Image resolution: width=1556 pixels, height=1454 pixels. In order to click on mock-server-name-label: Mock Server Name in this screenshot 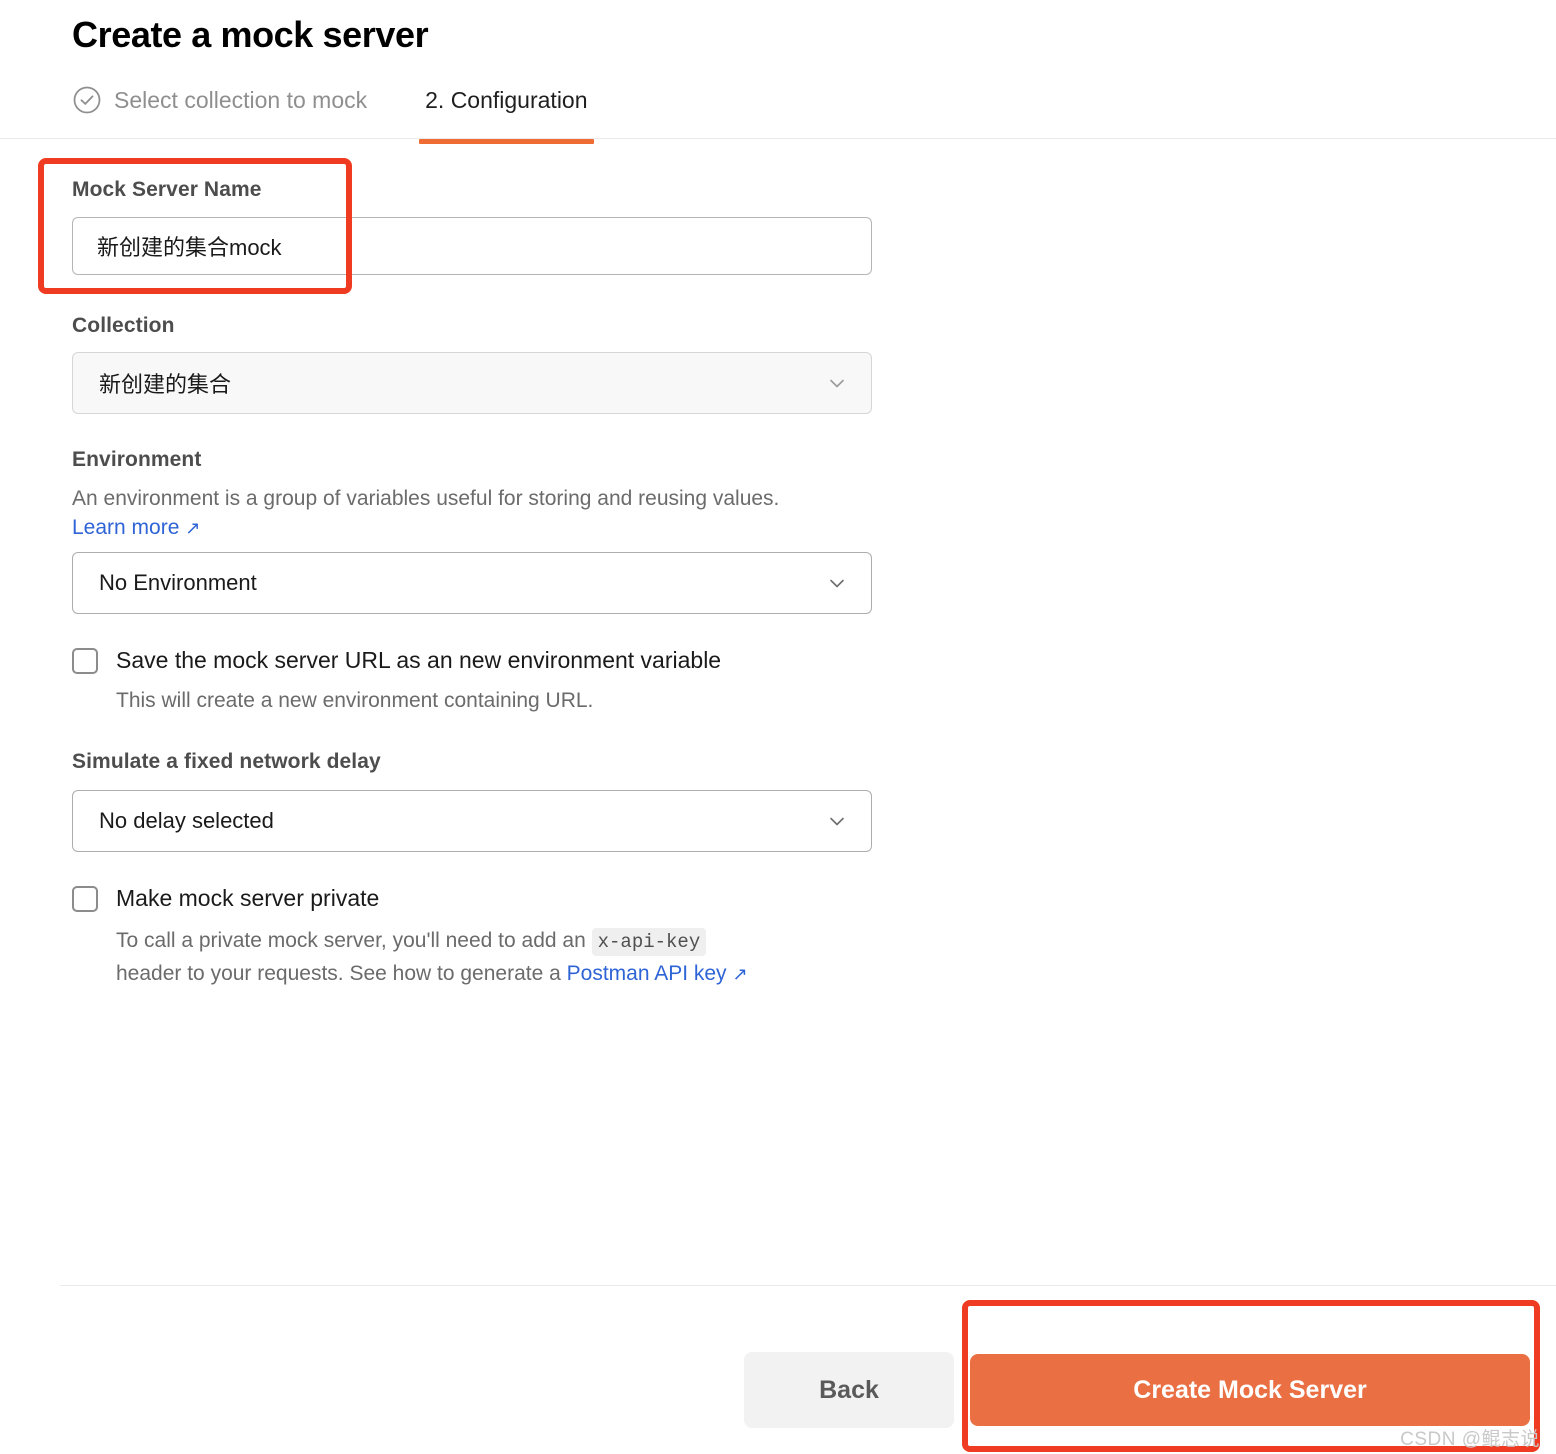, I will do `click(167, 189)`.